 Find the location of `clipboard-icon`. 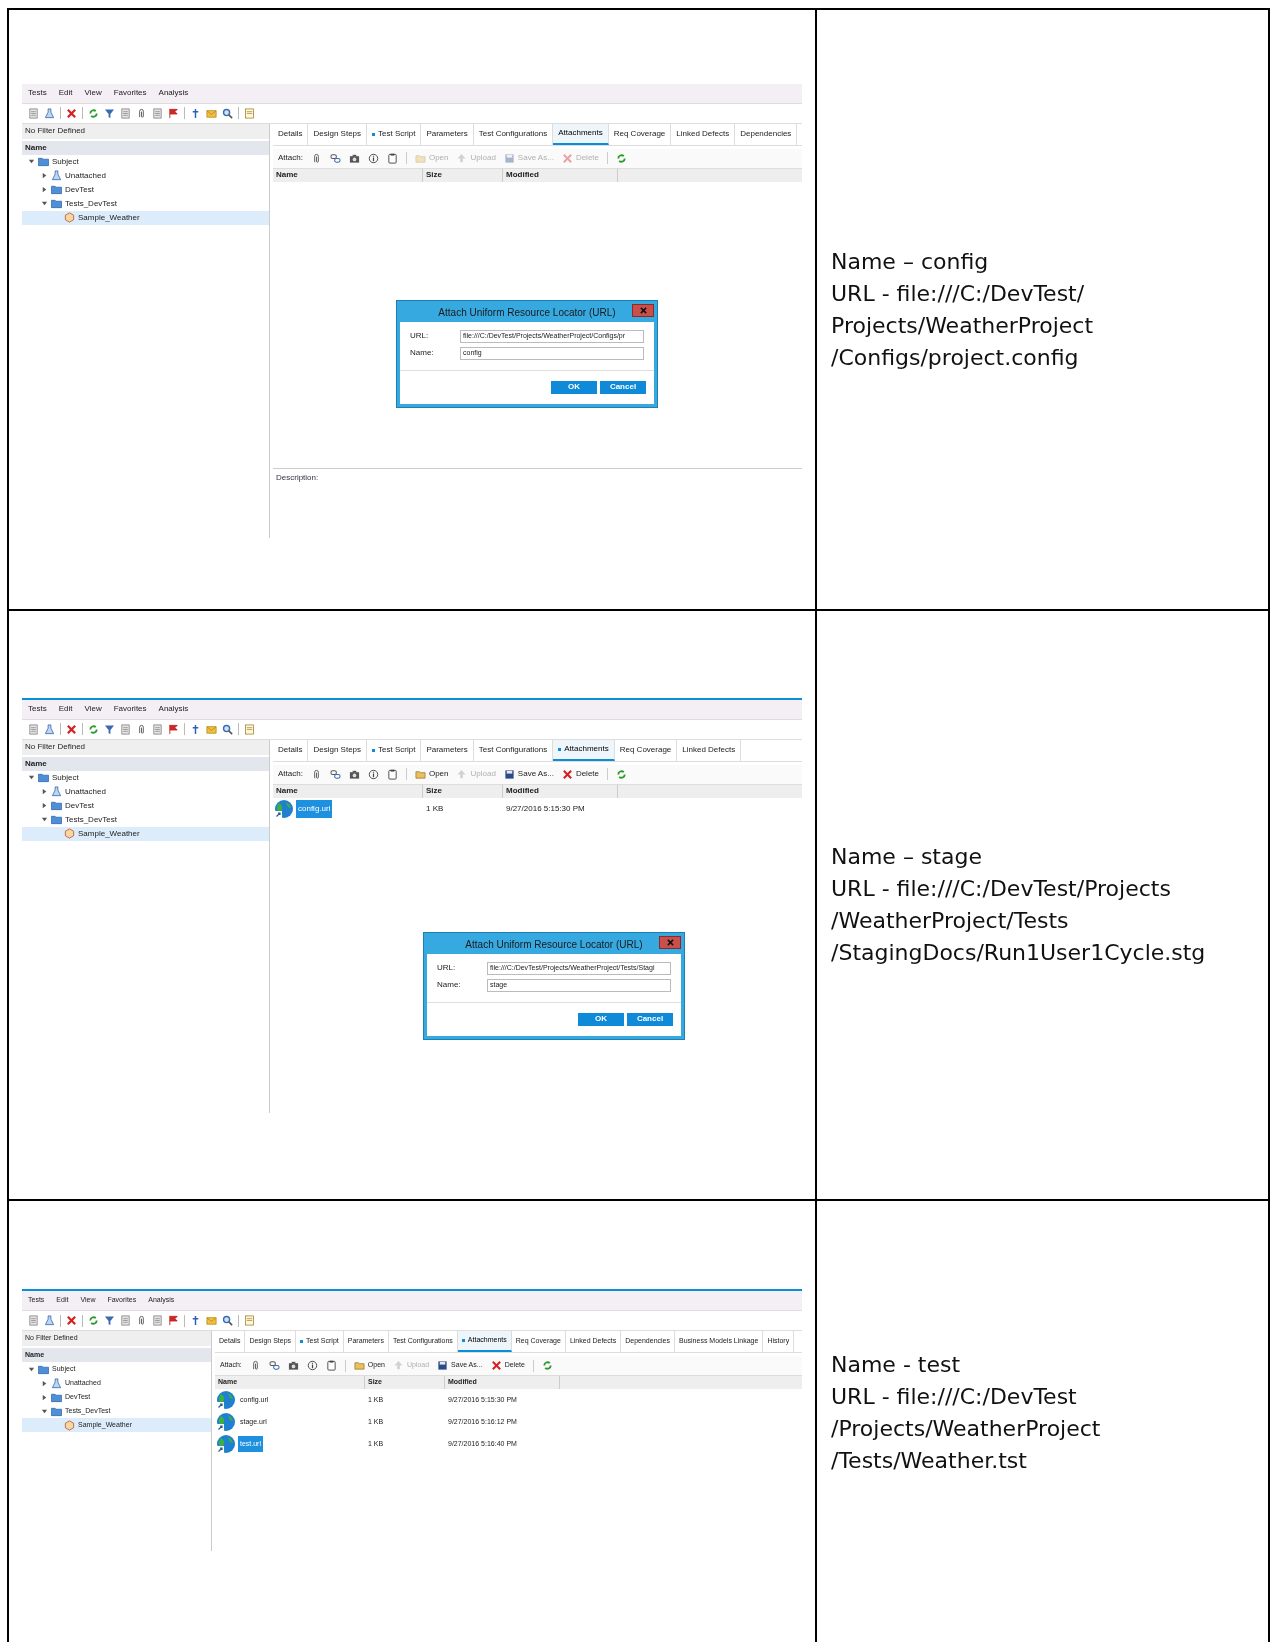

clipboard-icon is located at coordinates (392, 158).